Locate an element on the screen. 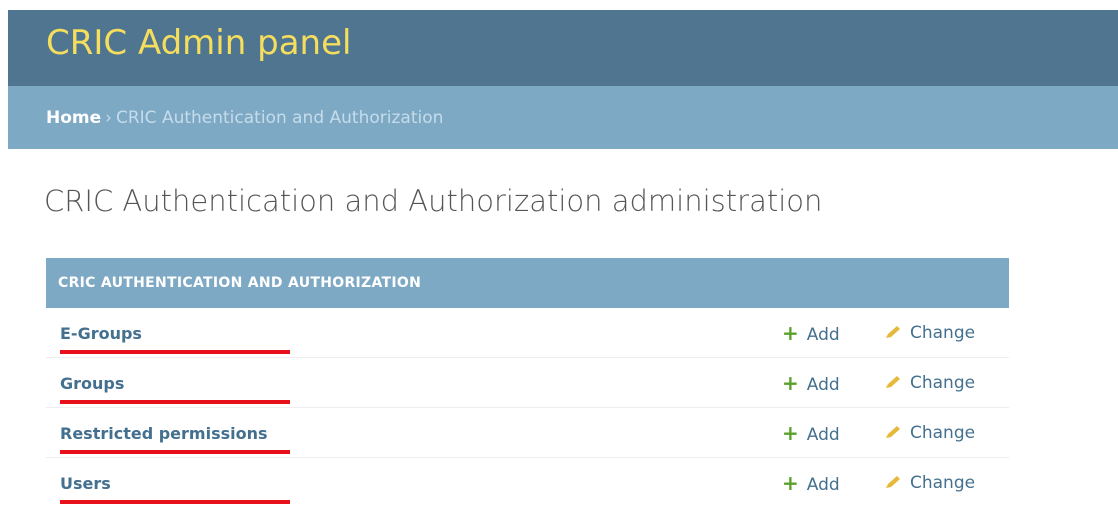  model-link-groups: Groups is located at coordinates (92, 383).